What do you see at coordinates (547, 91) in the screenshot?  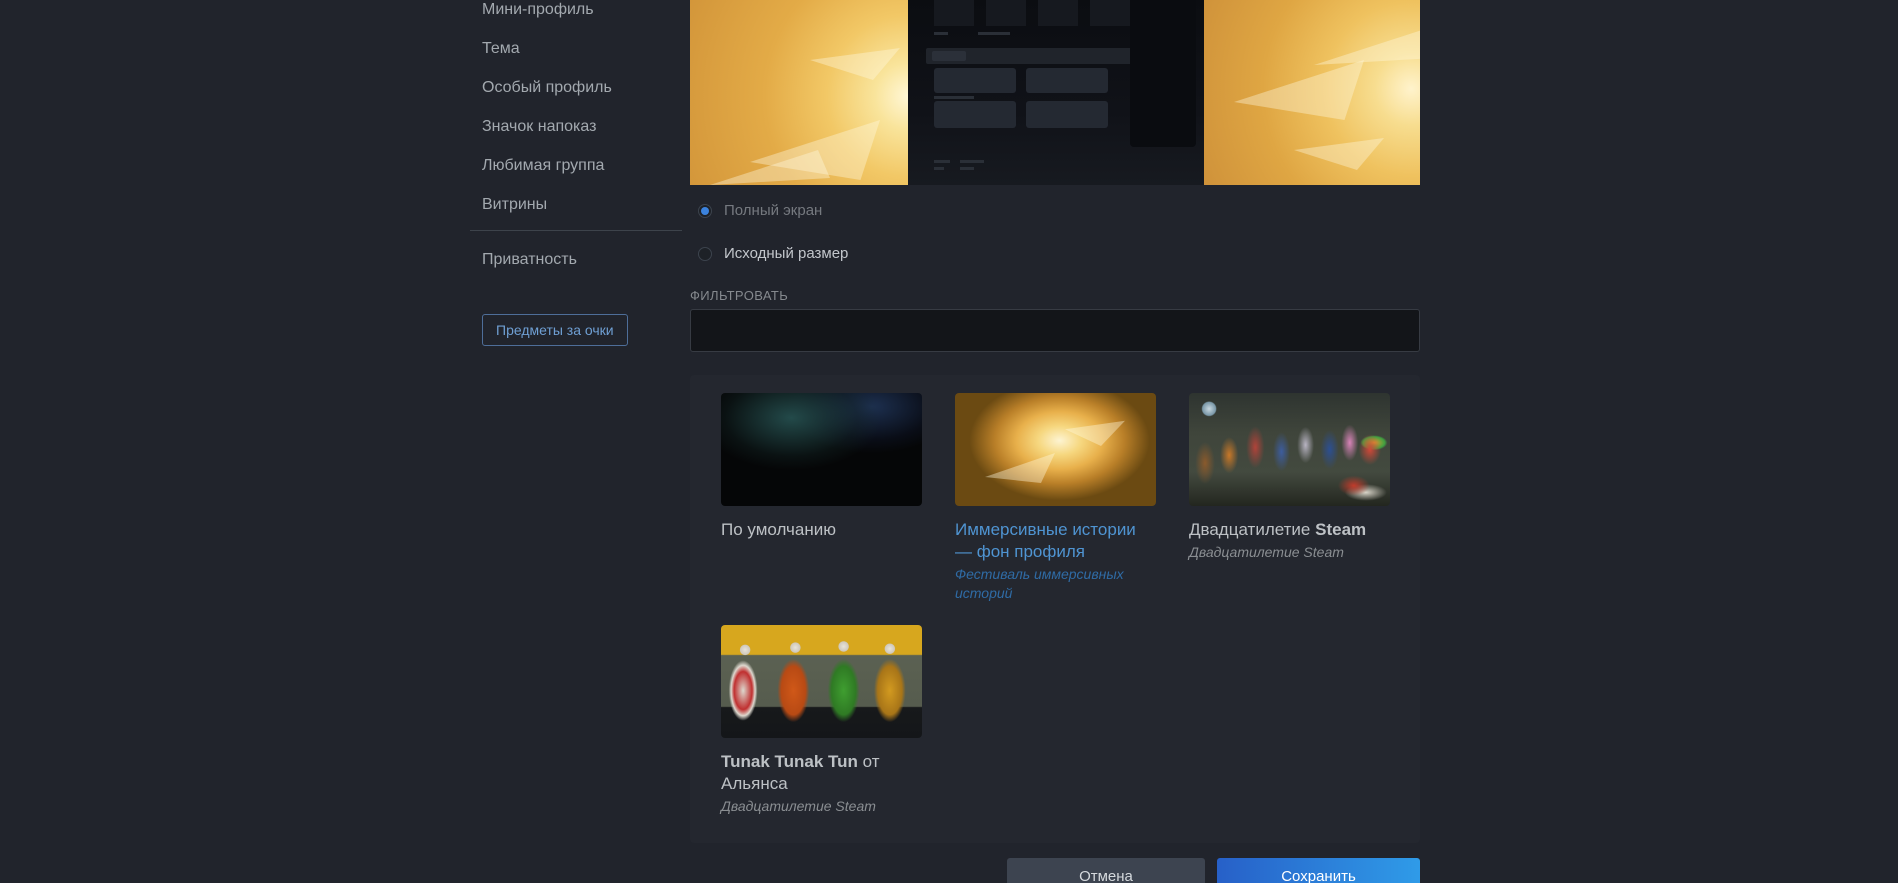 I see `sidebar-item-custom-profile: Особый профиль` at bounding box center [547, 91].